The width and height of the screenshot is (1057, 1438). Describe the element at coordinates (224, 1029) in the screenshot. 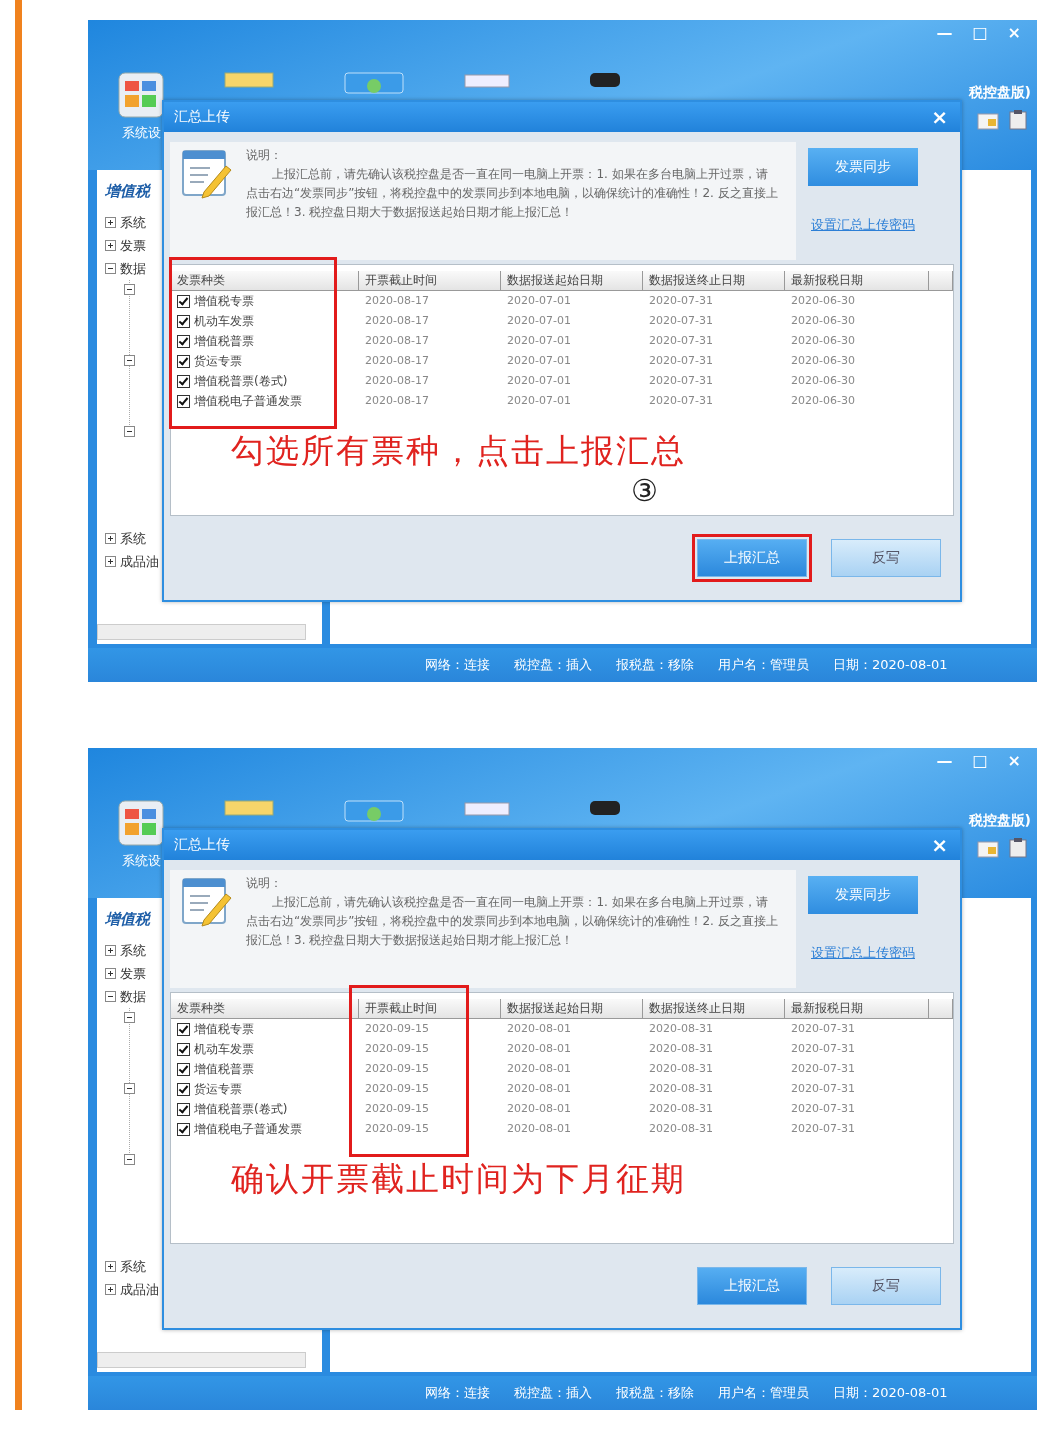

I see `table-cell-text: 增值税专票` at that location.